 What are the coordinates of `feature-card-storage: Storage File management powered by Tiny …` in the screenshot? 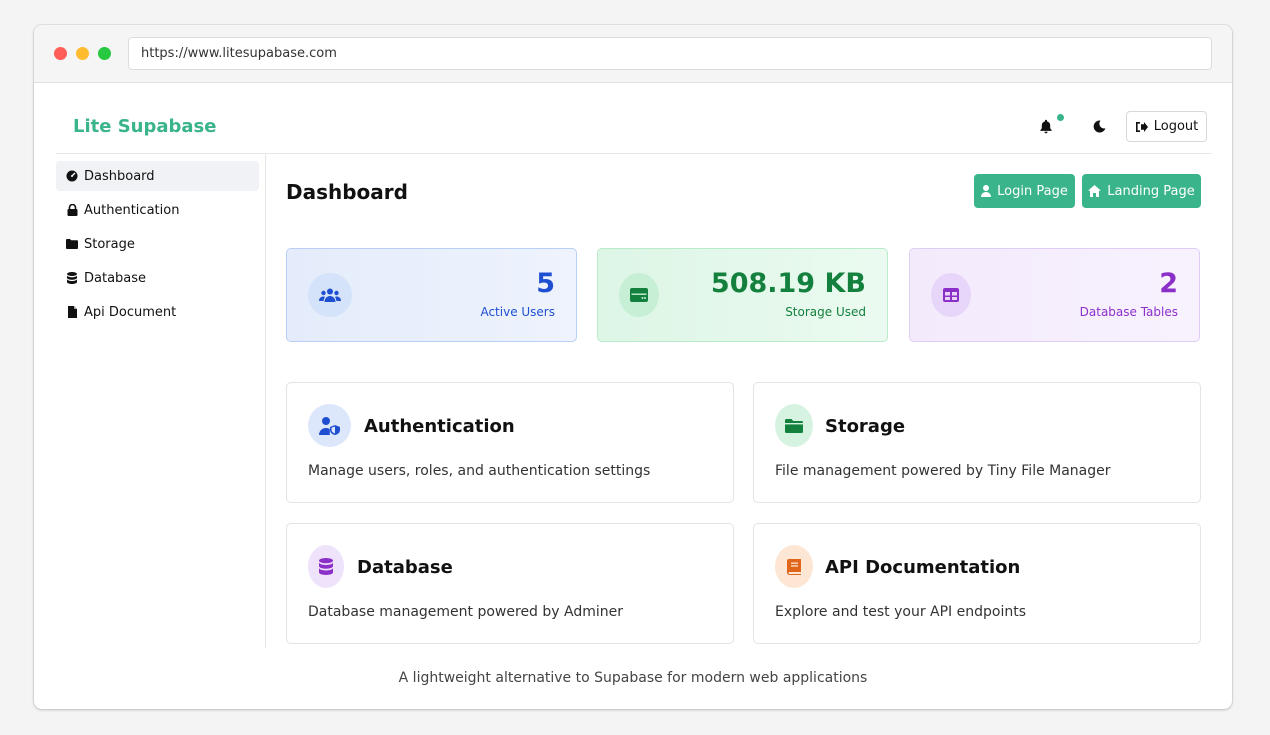 It's located at (977, 442).